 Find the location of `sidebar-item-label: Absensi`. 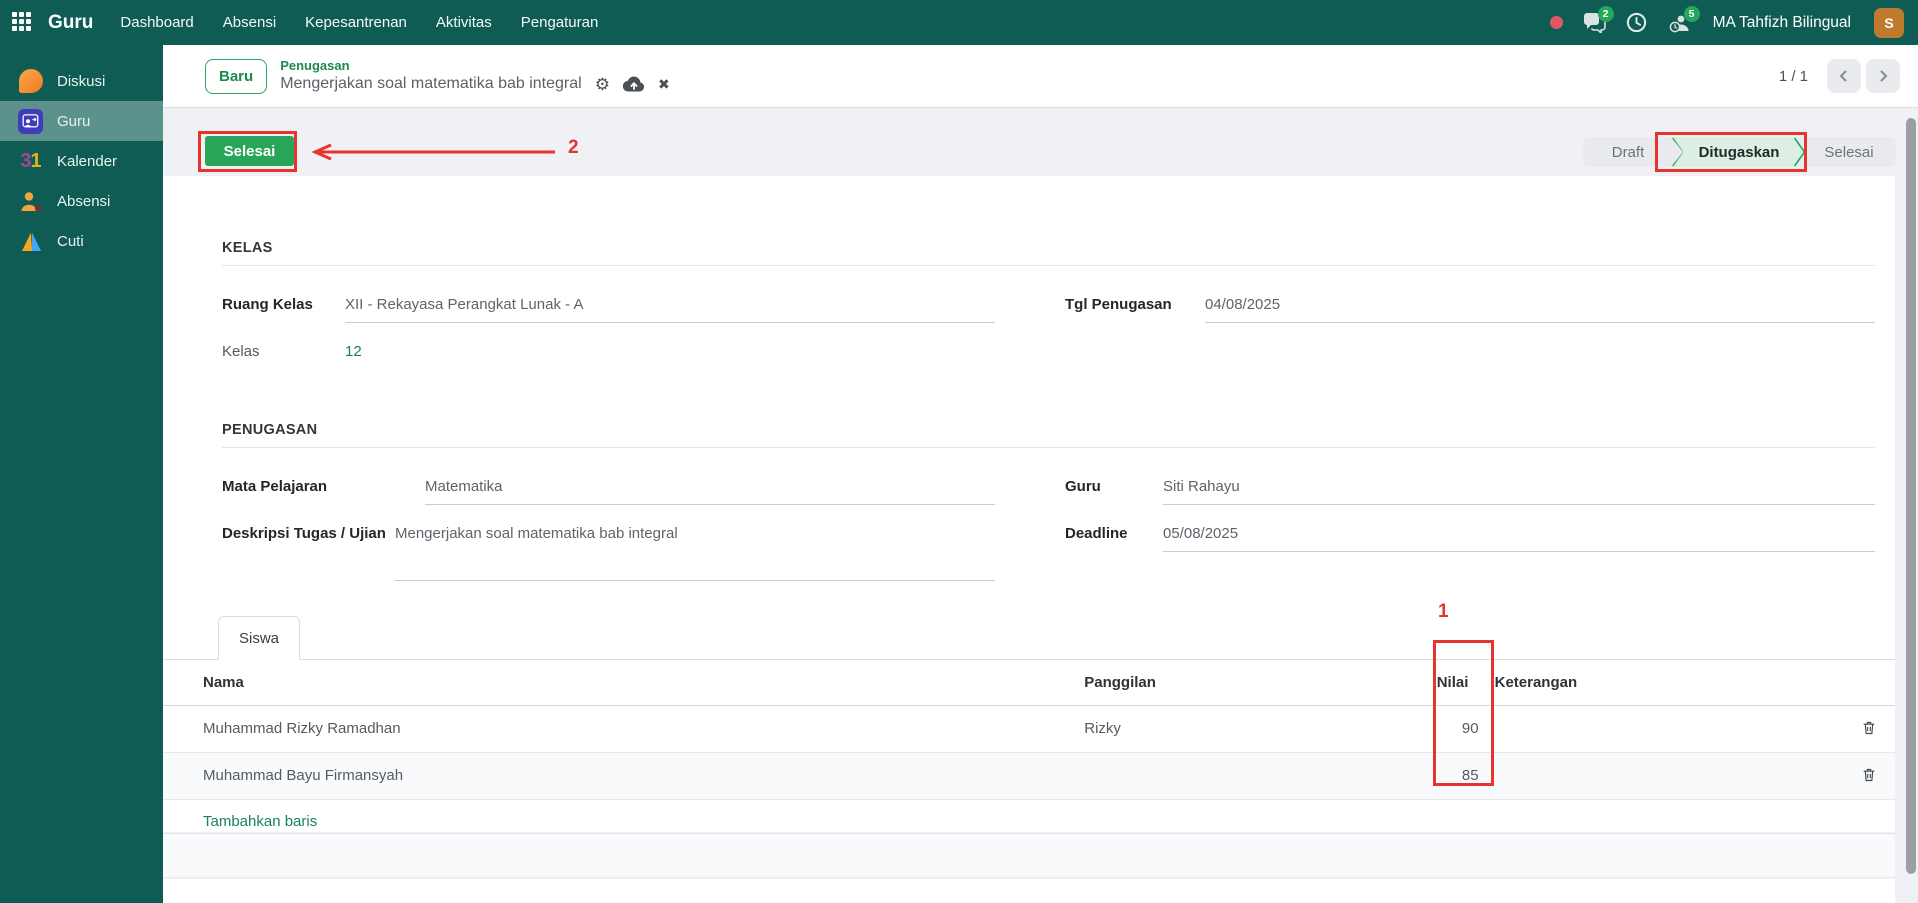

sidebar-item-label: Absensi is located at coordinates (84, 201).